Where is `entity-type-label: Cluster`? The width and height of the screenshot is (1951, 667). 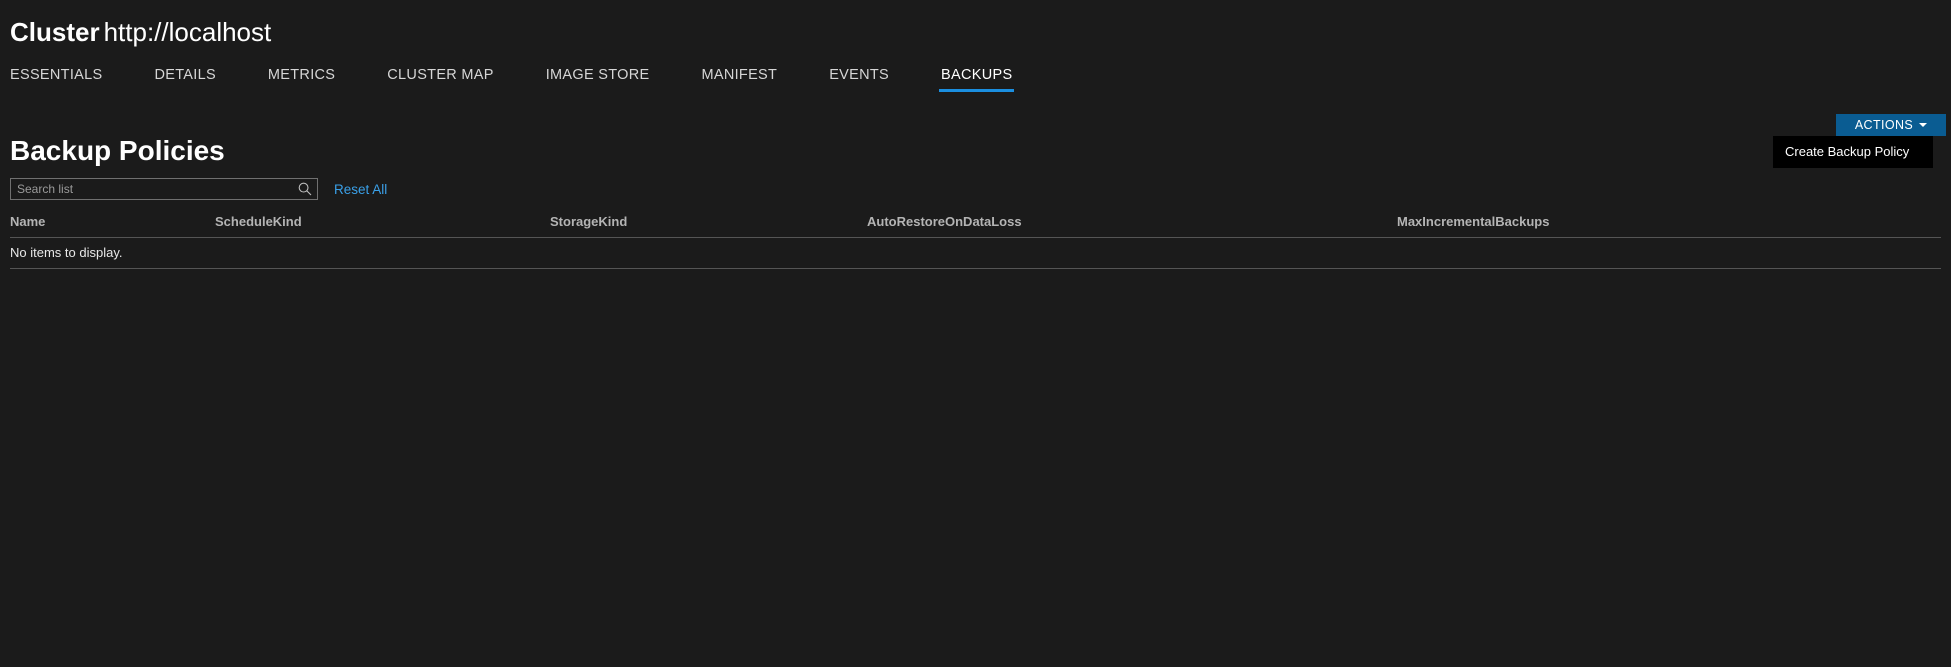 entity-type-label: Cluster is located at coordinates (55, 32).